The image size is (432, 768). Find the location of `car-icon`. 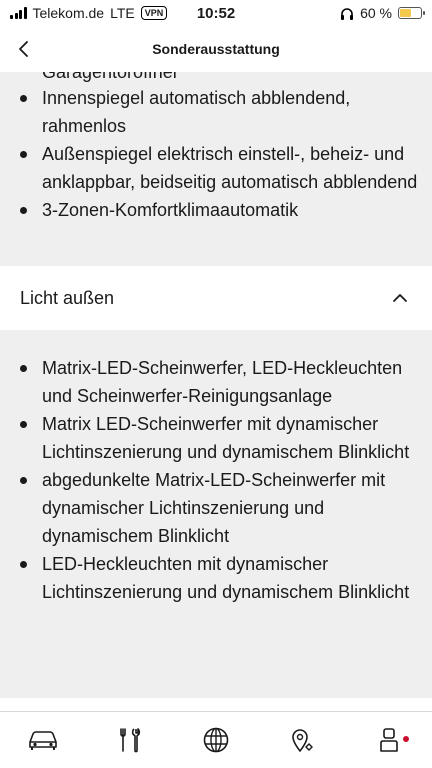

car-icon is located at coordinates (43, 740).